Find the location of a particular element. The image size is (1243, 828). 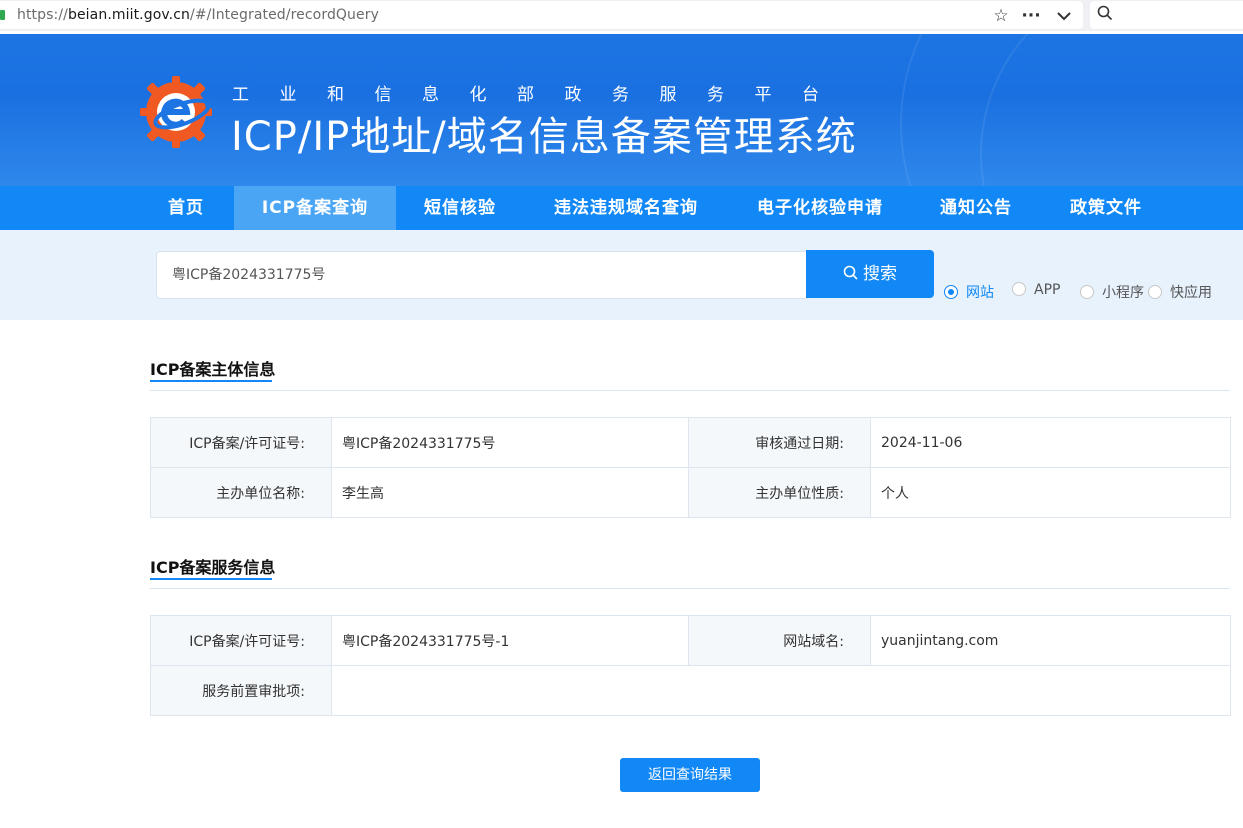

banner-decoration is located at coordinates (1111, 110).